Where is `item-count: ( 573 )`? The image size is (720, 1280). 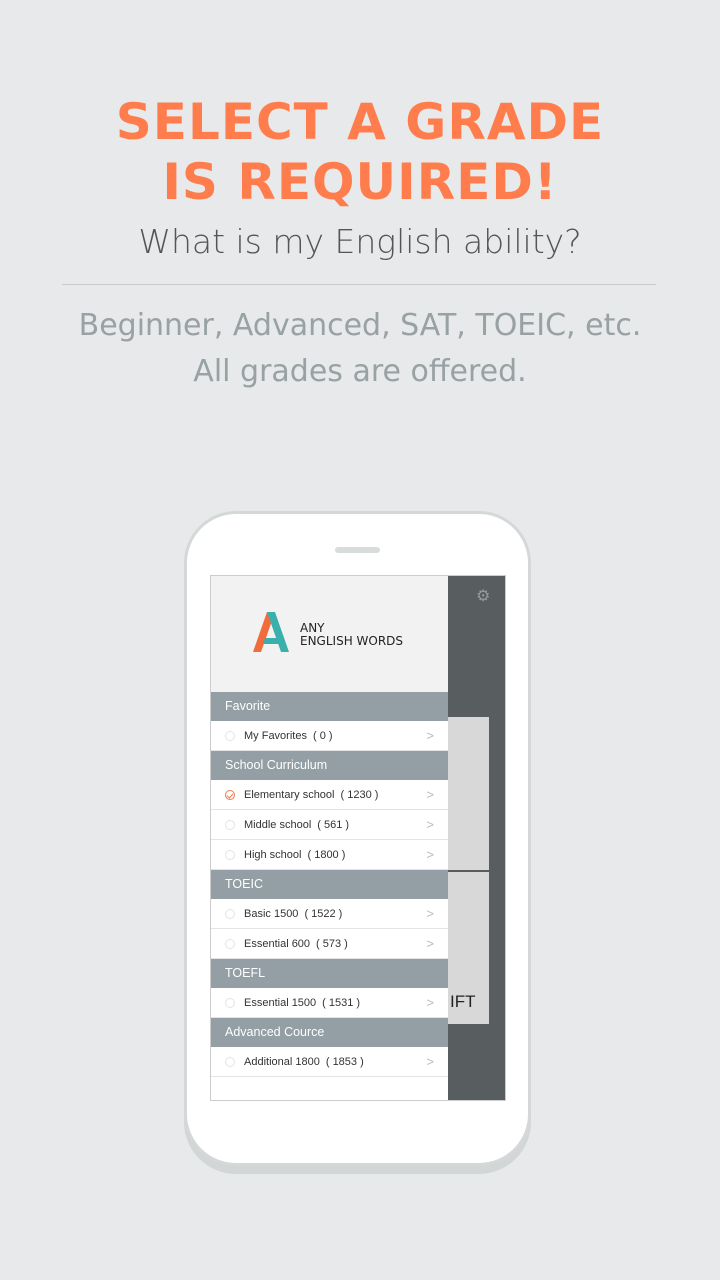
item-count: ( 573 ) is located at coordinates (332, 944).